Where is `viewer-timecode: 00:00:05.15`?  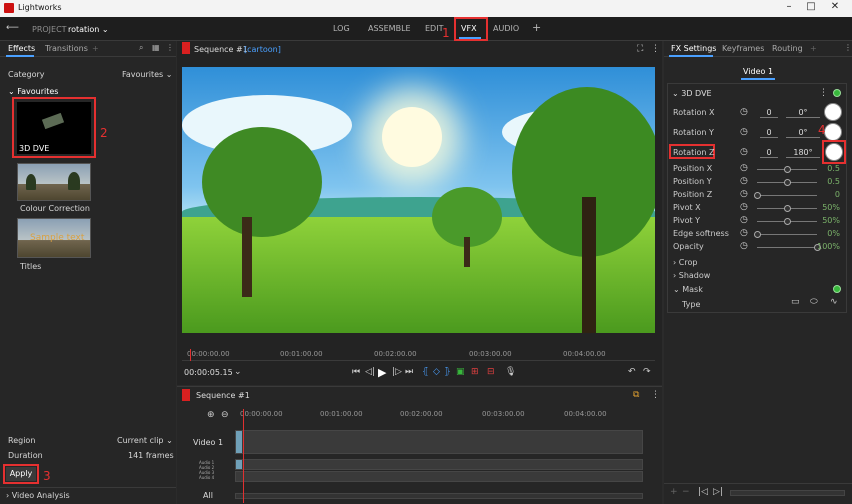 viewer-timecode: 00:00:05.15 is located at coordinates (208, 372).